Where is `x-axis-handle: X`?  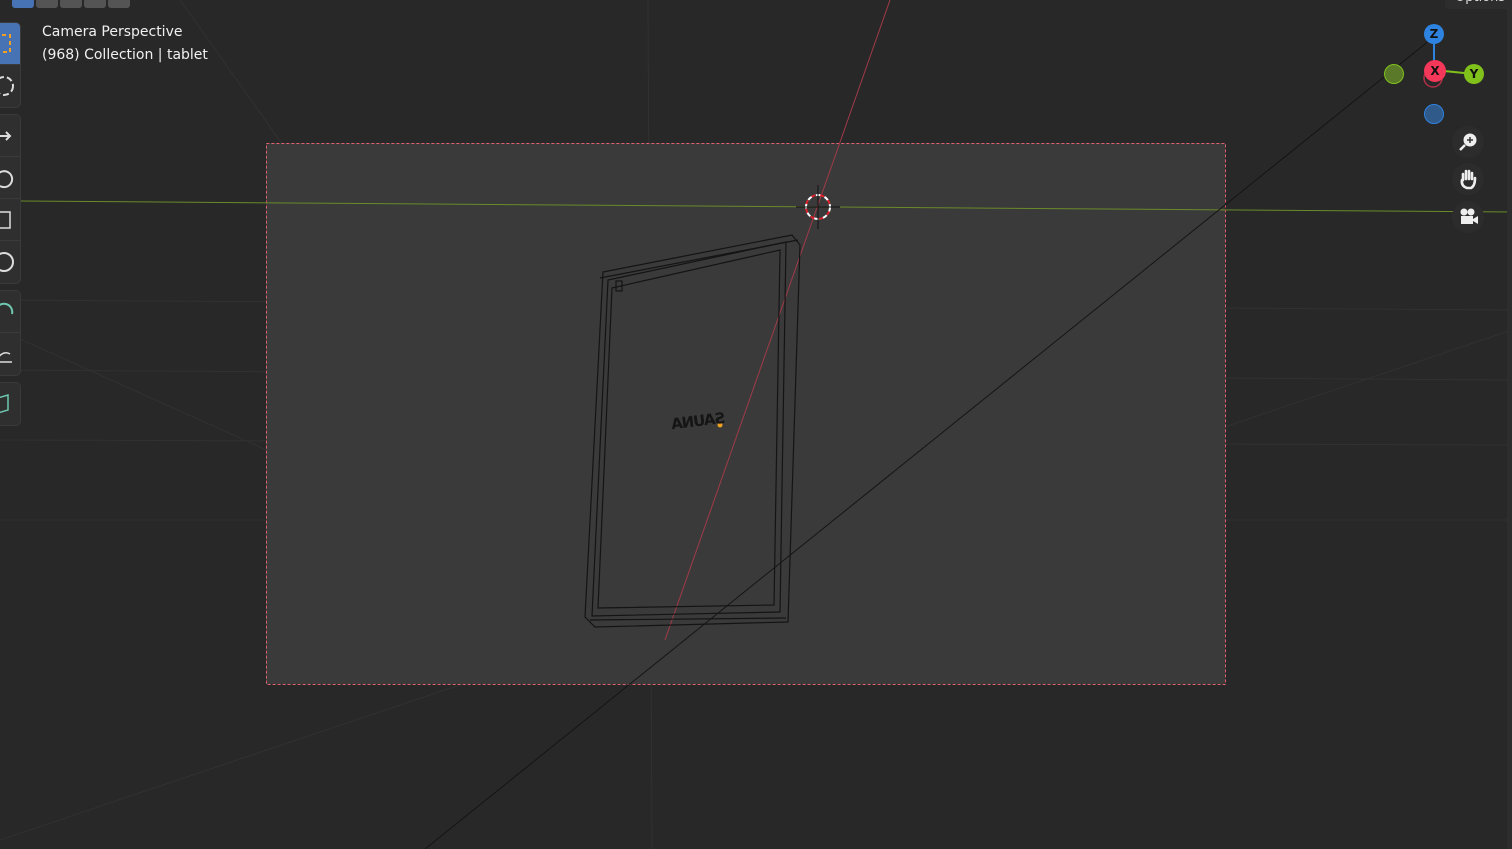
x-axis-handle: X is located at coordinates (1435, 71).